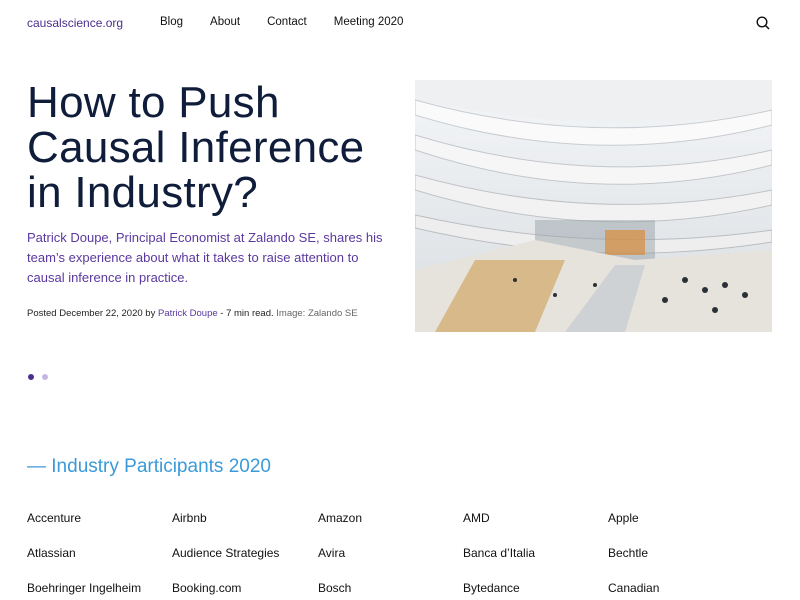 This screenshot has height=600, width=800. Describe the element at coordinates (287, 22) in the screenshot. I see `nav-contact: Contact` at that location.